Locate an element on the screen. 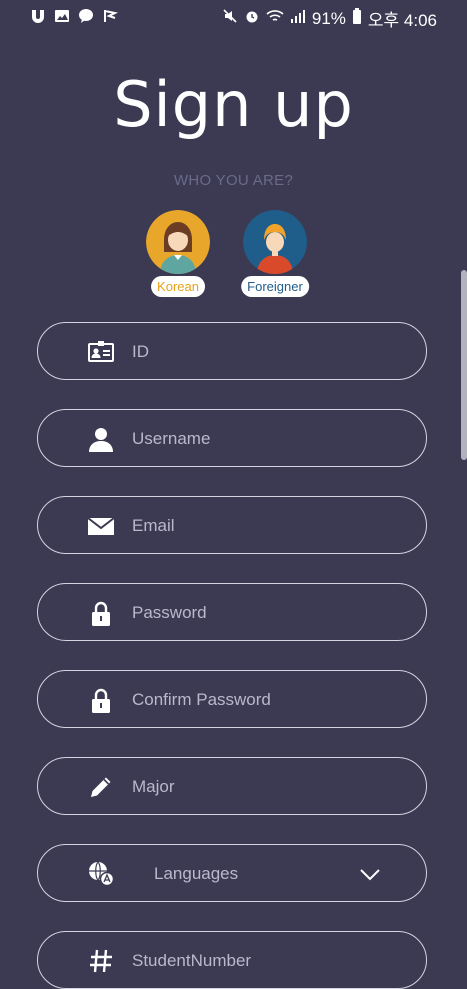  student-number-field: StudentNumber is located at coordinates (232, 960).